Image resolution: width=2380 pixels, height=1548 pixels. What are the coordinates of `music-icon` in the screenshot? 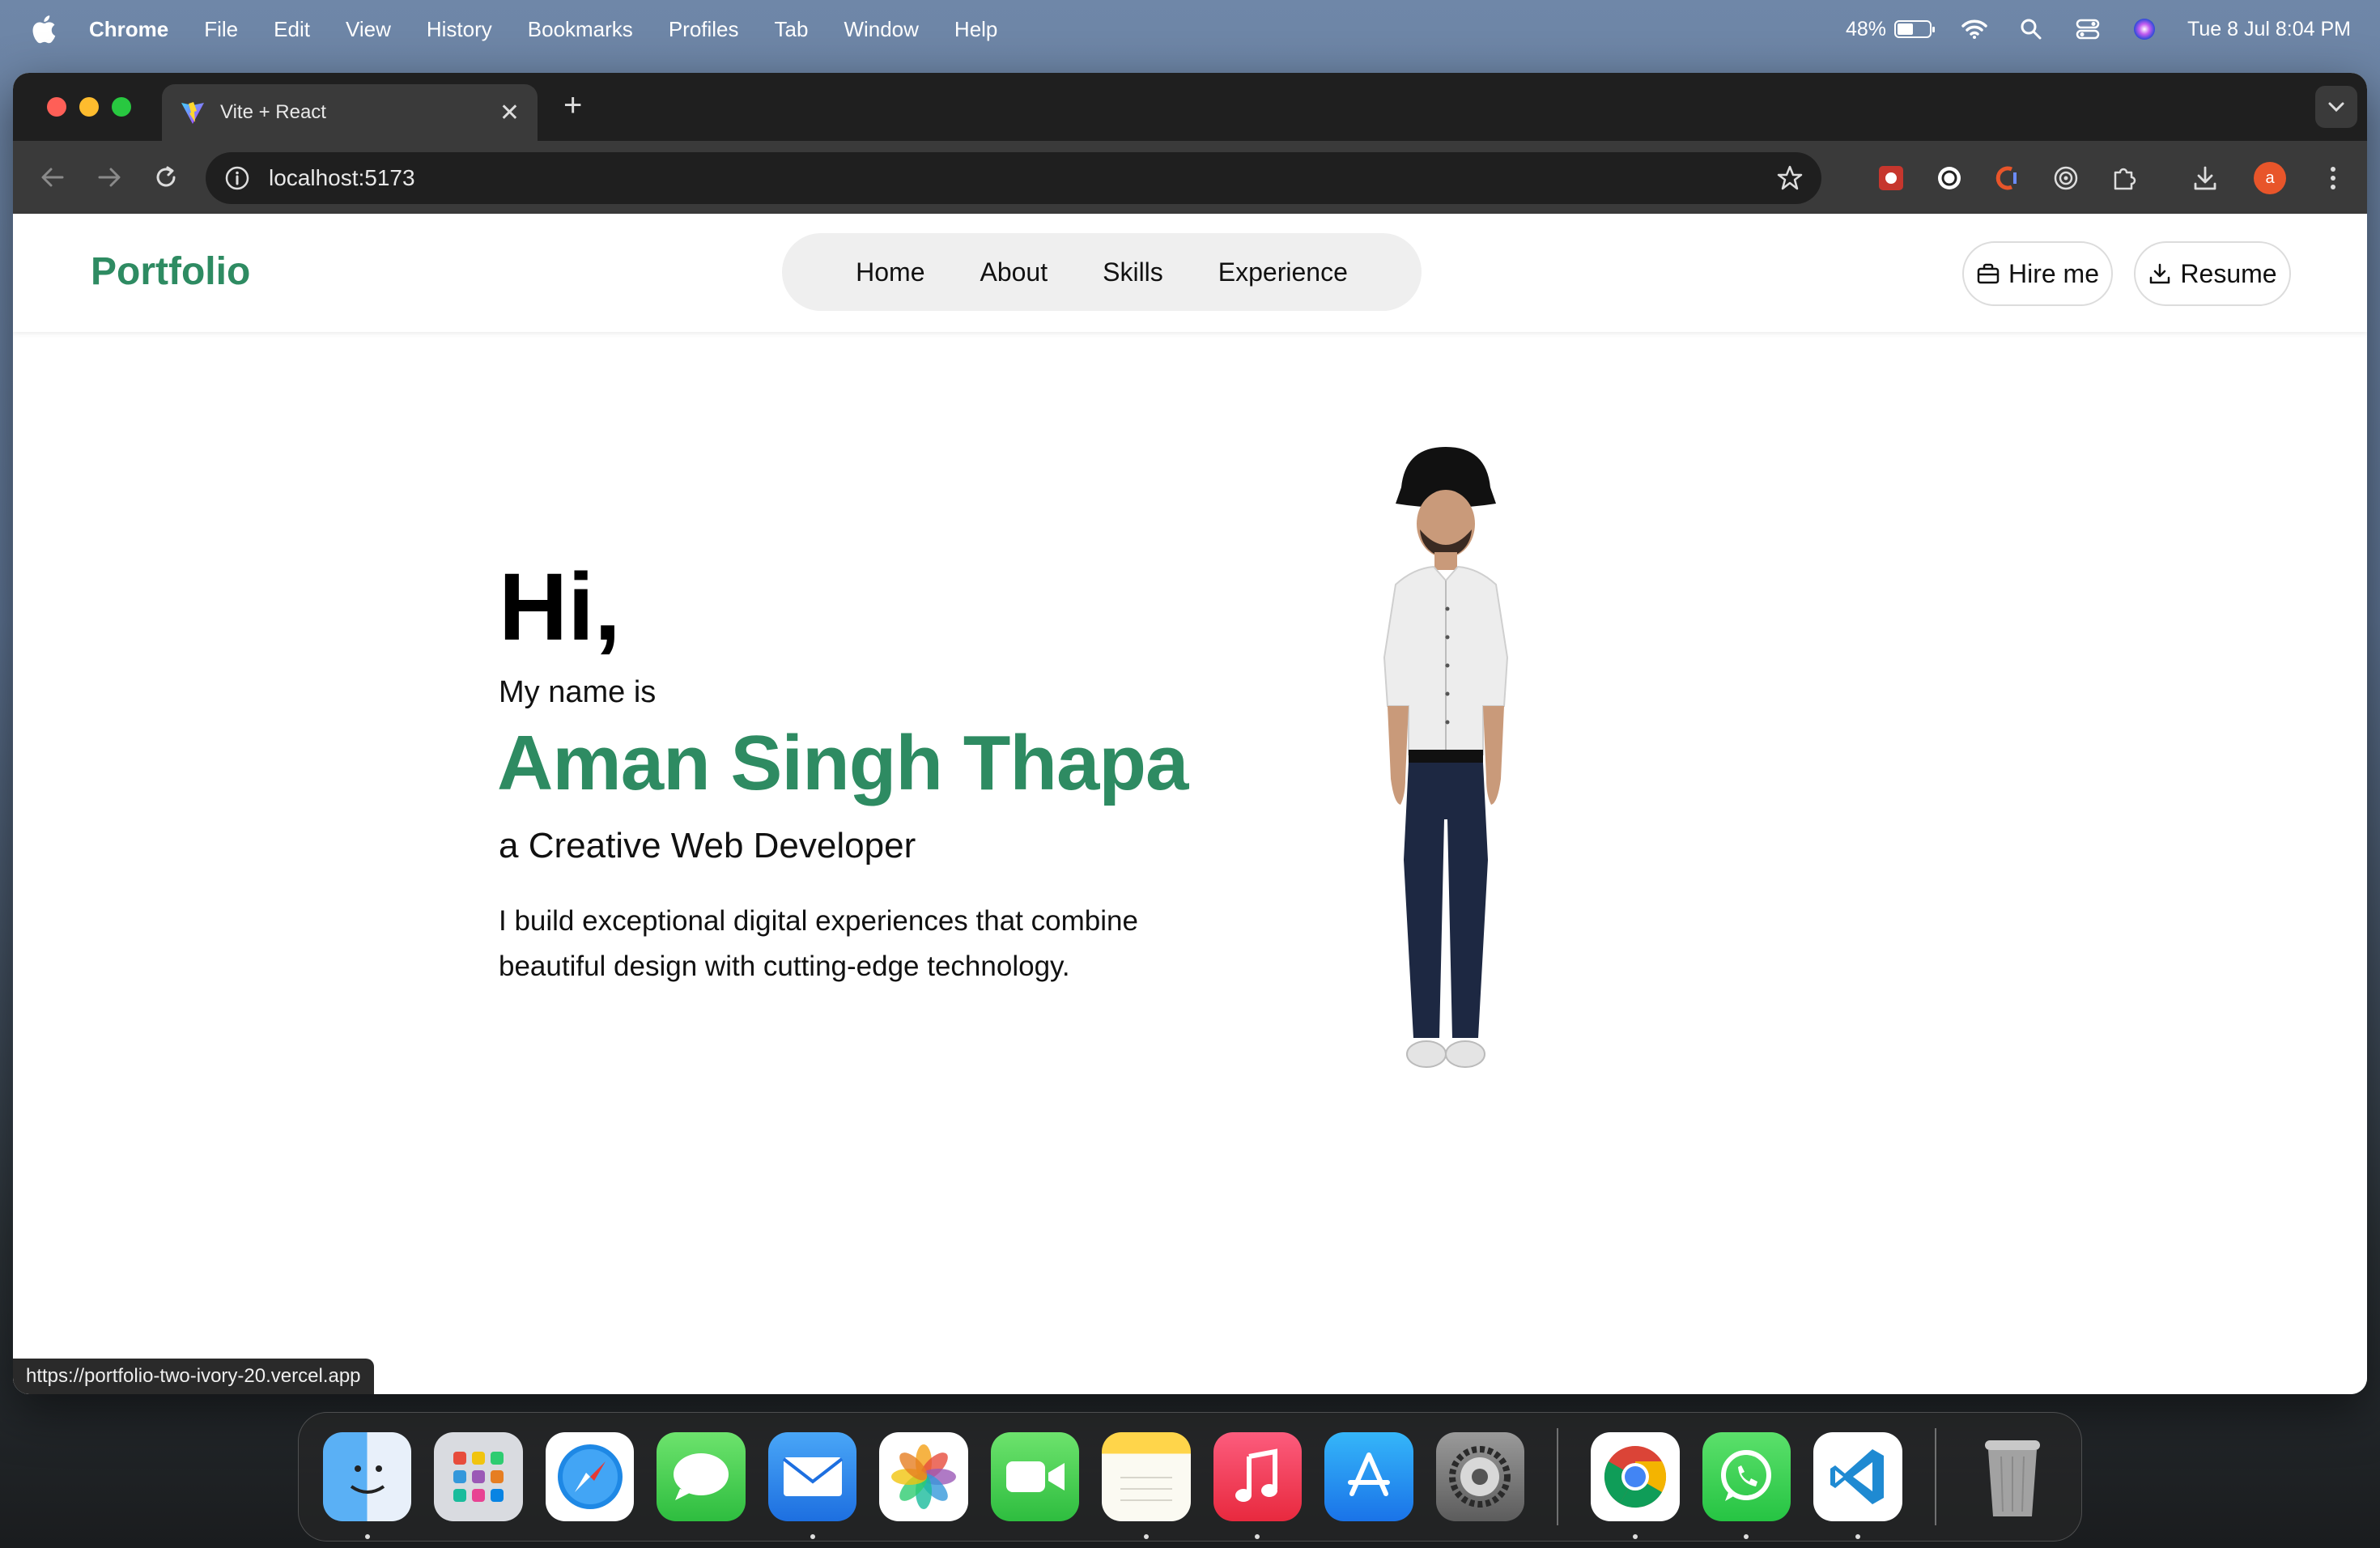 It's located at (1258, 1485).